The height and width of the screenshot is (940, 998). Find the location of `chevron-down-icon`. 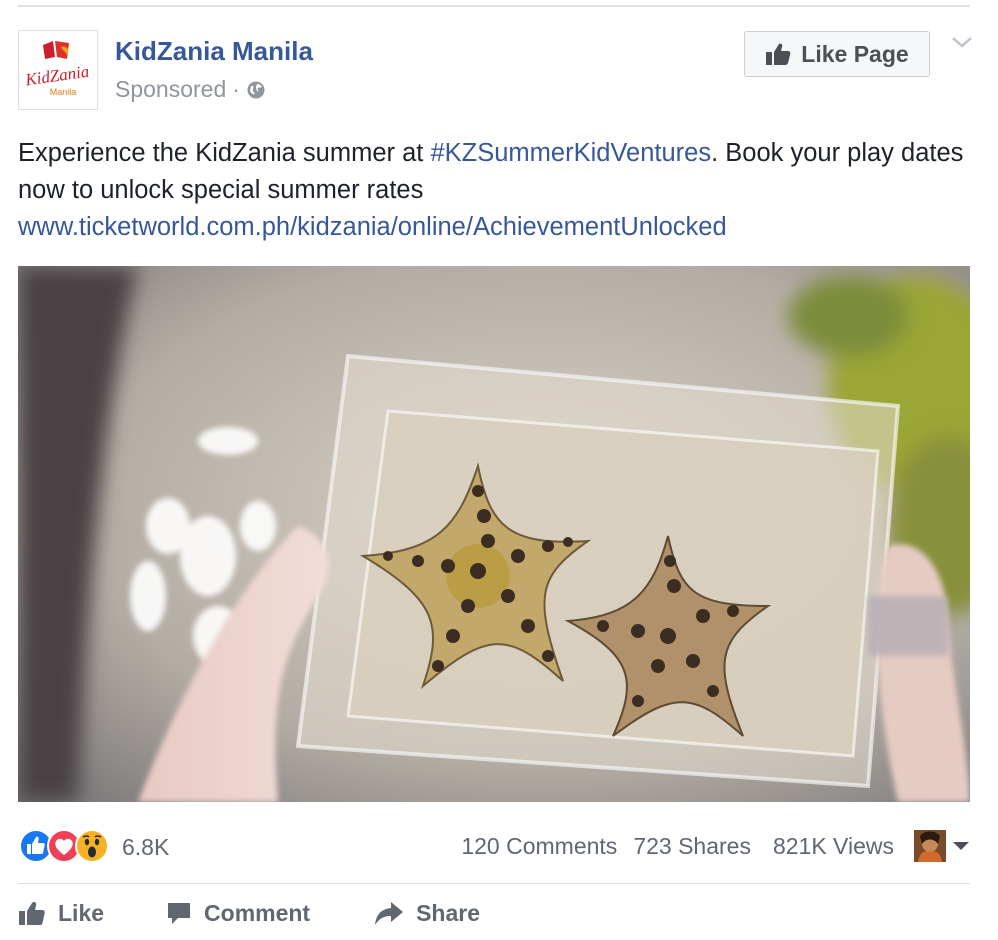

chevron-down-icon is located at coordinates (962, 42).